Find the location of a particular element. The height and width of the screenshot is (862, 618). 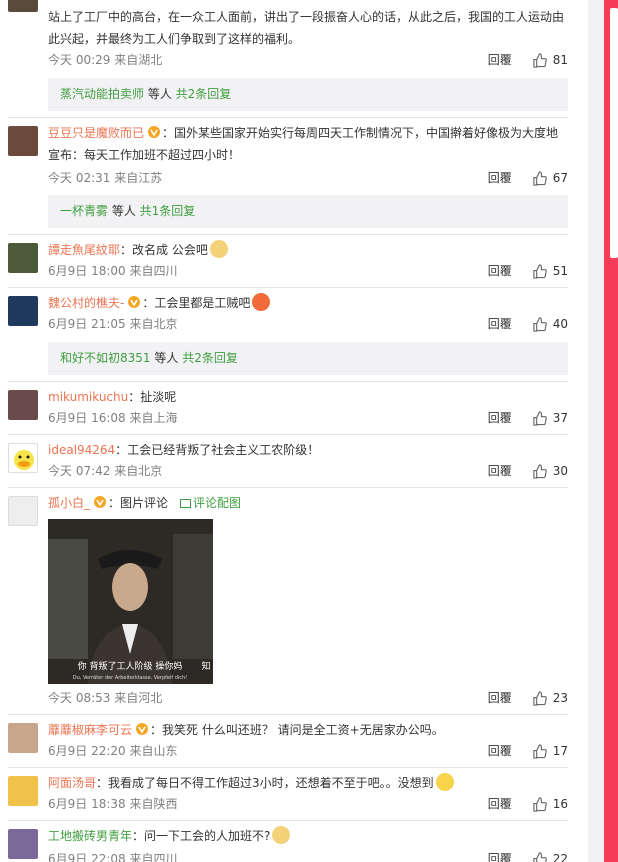

like-button: 16 is located at coordinates (550, 804).